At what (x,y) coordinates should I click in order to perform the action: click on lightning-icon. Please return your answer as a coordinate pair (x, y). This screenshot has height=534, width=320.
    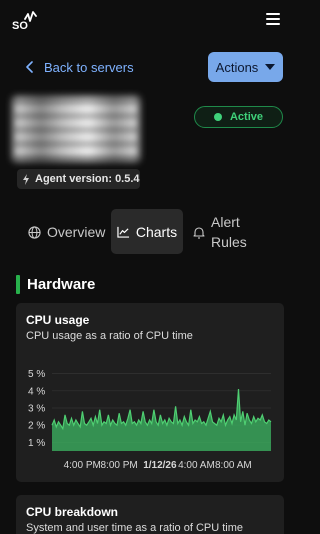
    Looking at the image, I should click on (26, 179).